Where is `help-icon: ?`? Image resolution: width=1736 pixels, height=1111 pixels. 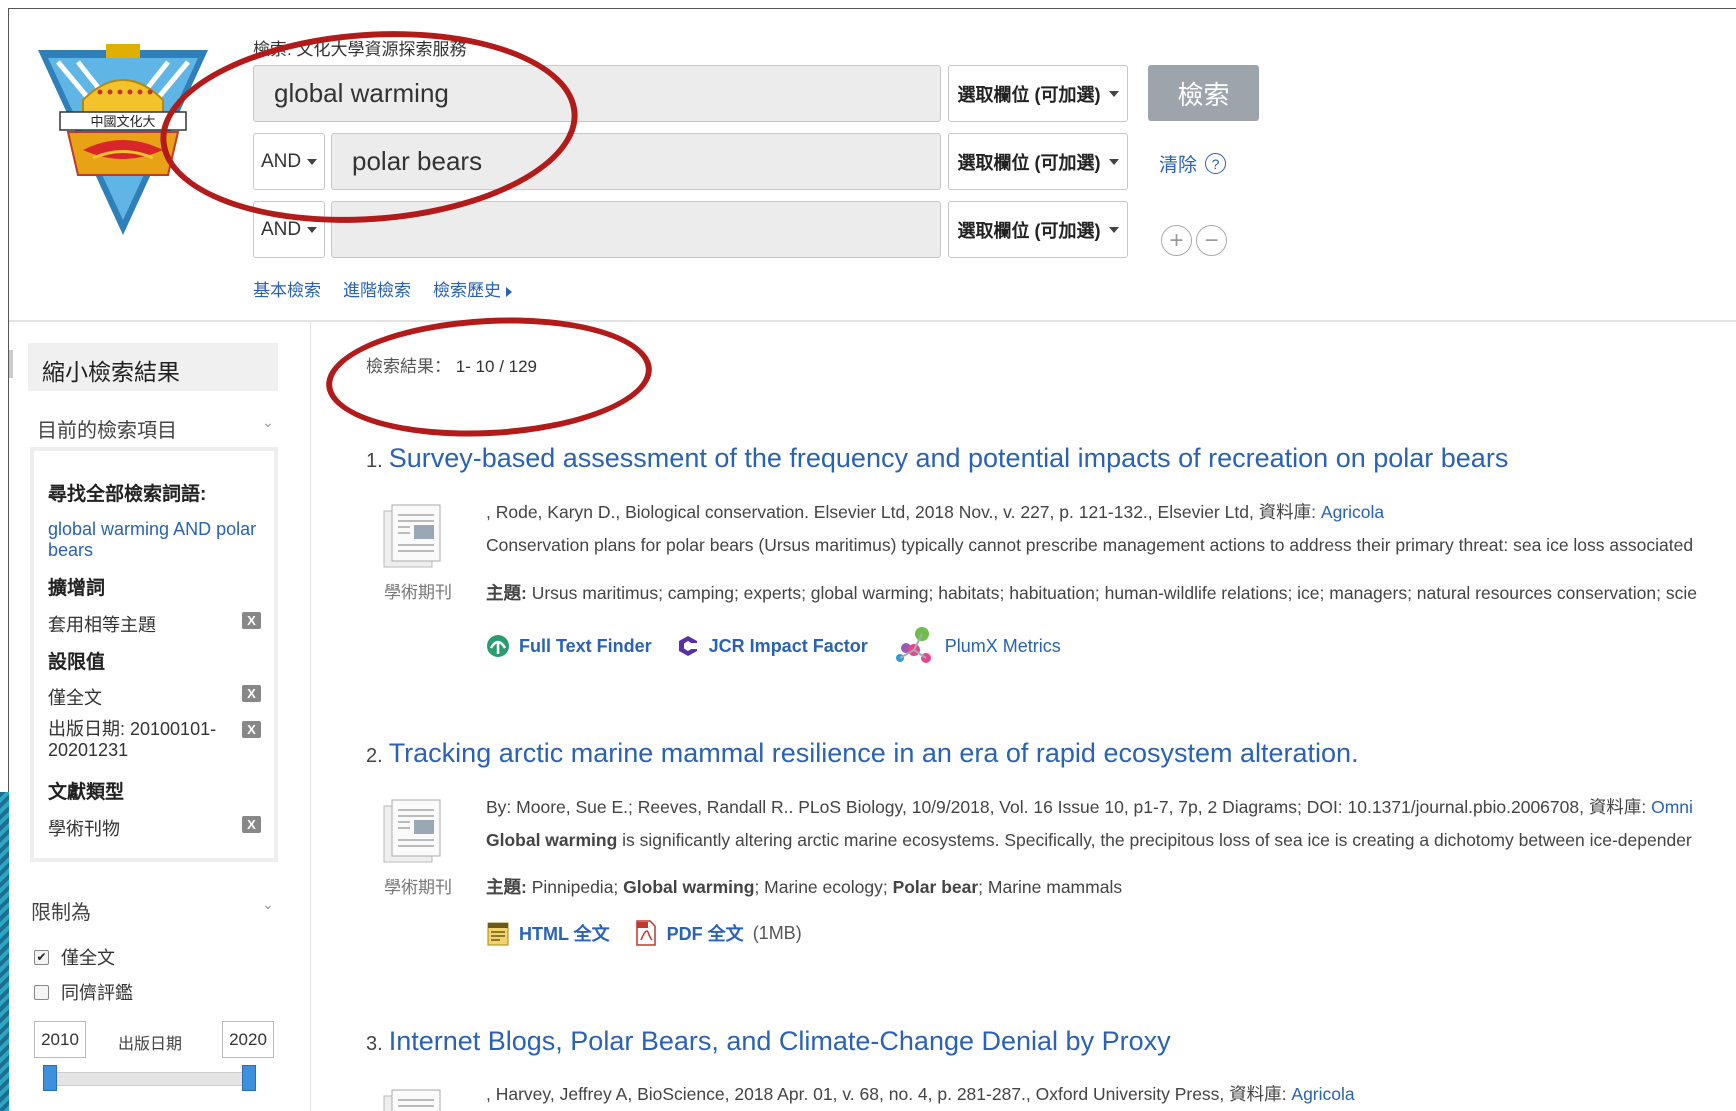 help-icon: ? is located at coordinates (1216, 163).